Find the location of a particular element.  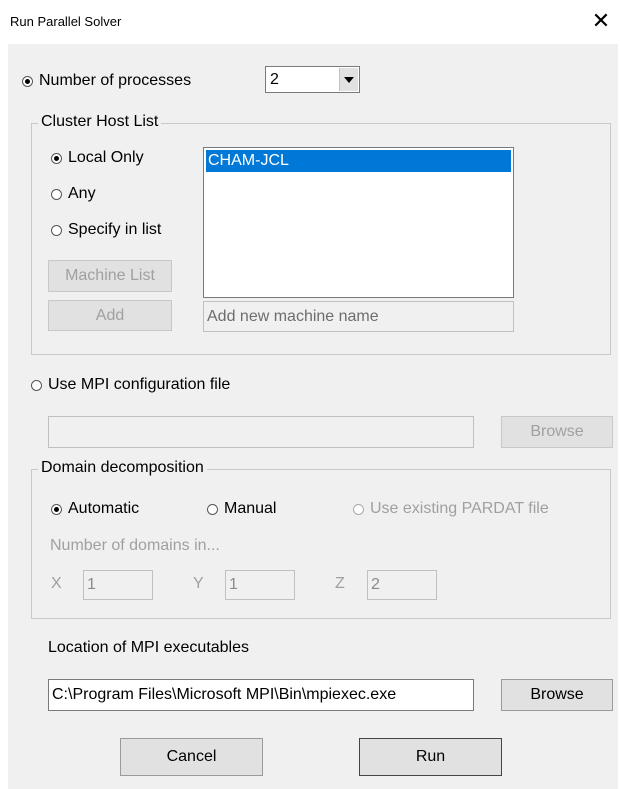

use-existing-pardat-radio: Use existing PARDAT file is located at coordinates (451, 509).